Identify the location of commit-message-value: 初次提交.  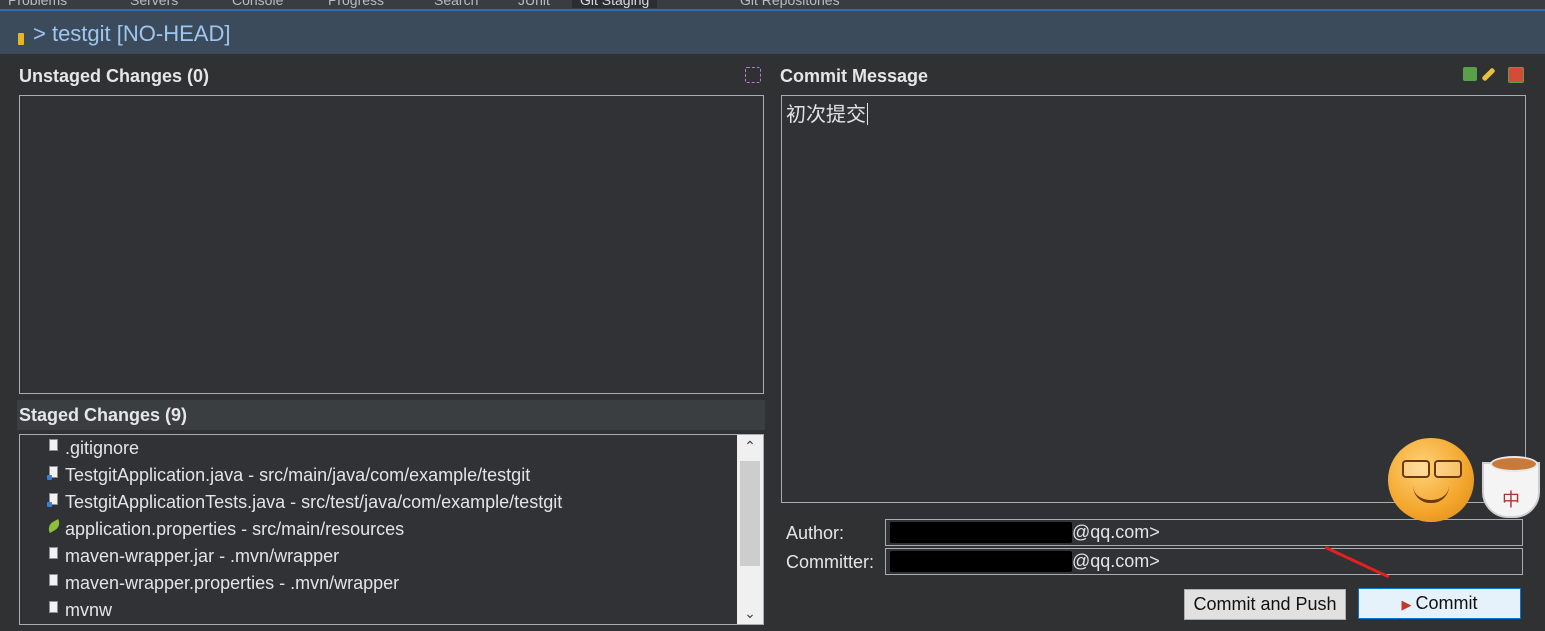
(826, 114).